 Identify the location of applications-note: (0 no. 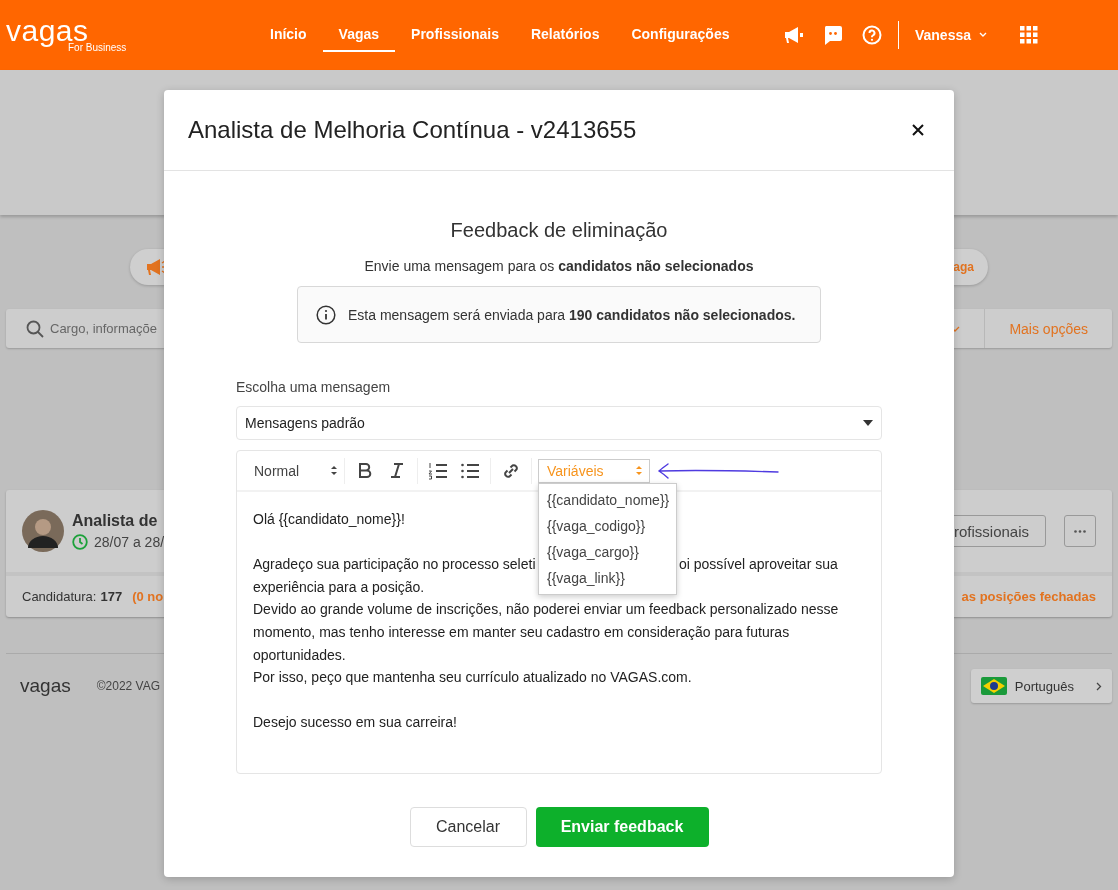
(148, 596).